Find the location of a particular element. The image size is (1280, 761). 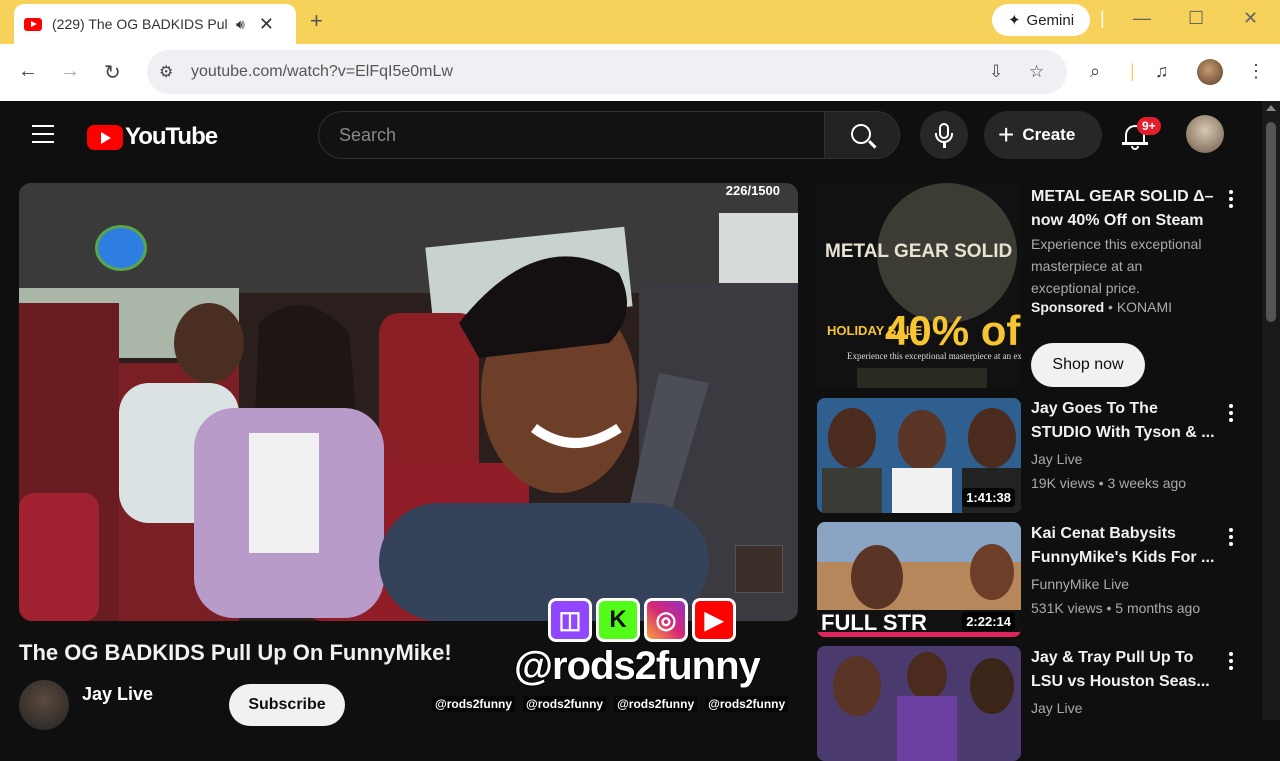

account-avatar is located at coordinates (1205, 134).